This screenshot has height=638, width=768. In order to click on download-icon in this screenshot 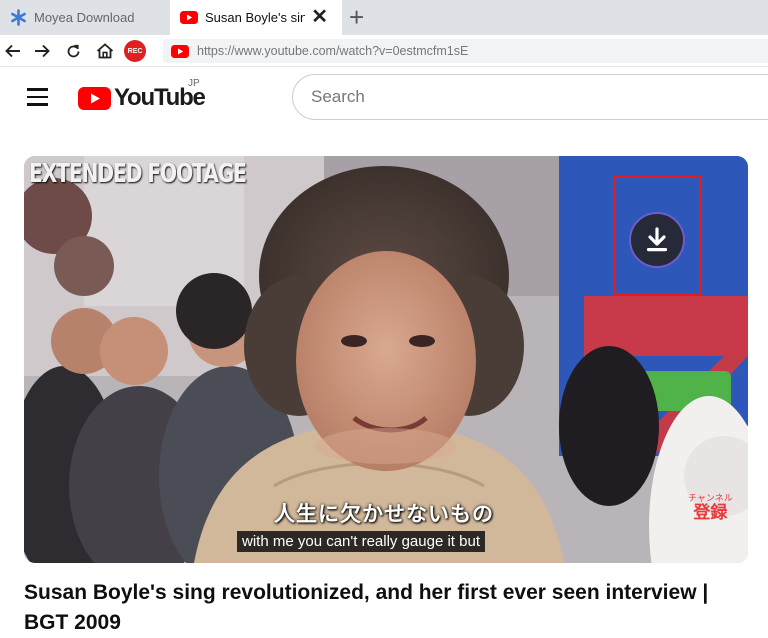, I will do `click(657, 239)`.